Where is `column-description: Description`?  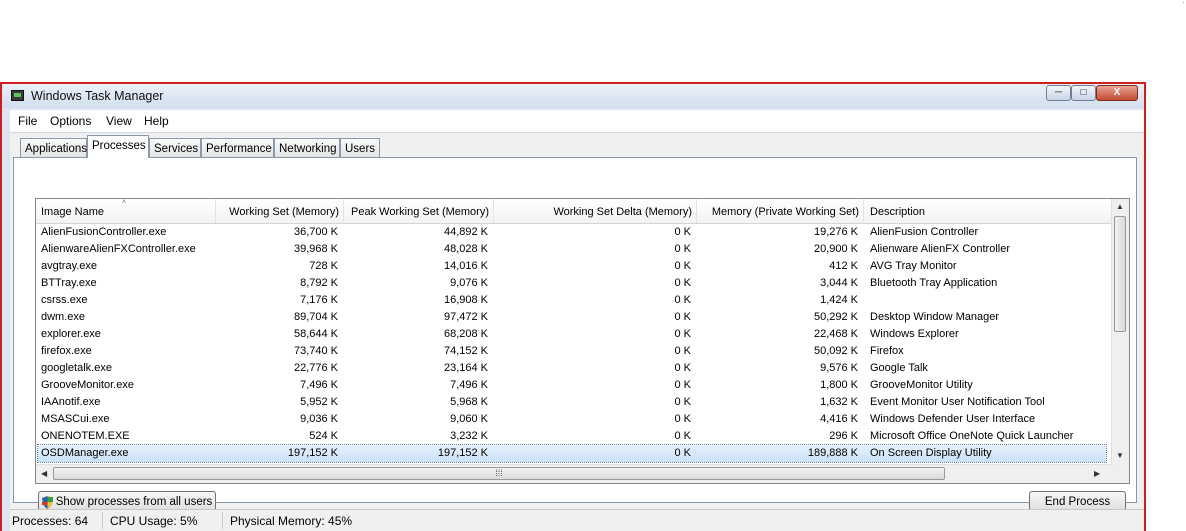 column-description: Description is located at coordinates (988, 211).